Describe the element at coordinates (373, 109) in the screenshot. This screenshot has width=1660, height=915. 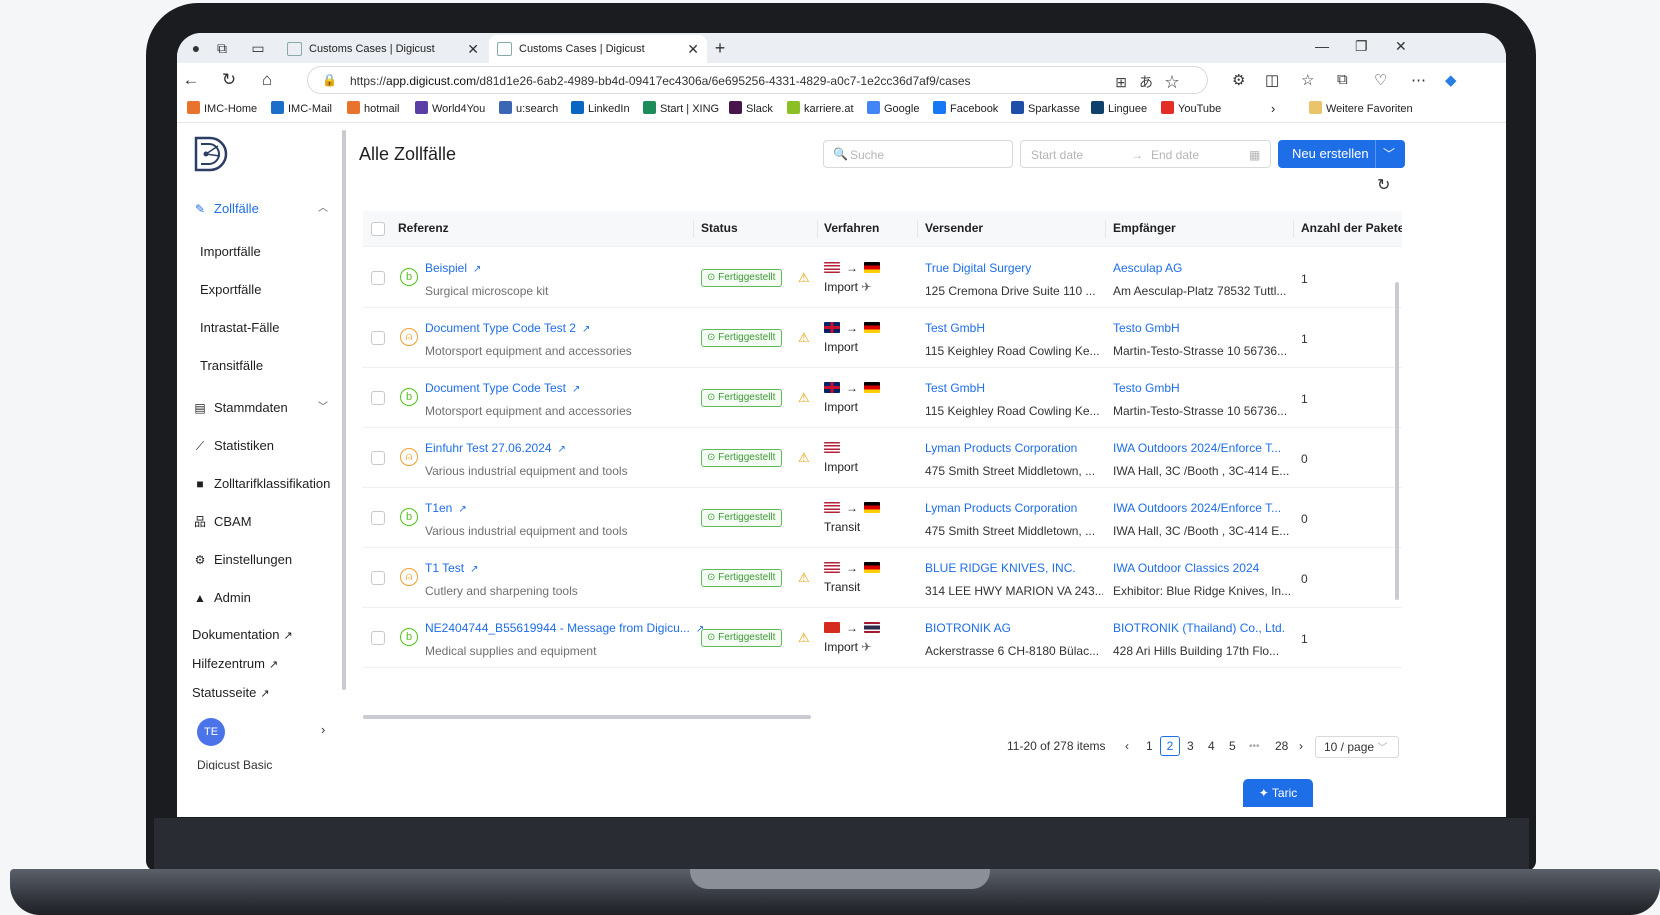
I see `bookmark-hotmail: hotmail` at that location.